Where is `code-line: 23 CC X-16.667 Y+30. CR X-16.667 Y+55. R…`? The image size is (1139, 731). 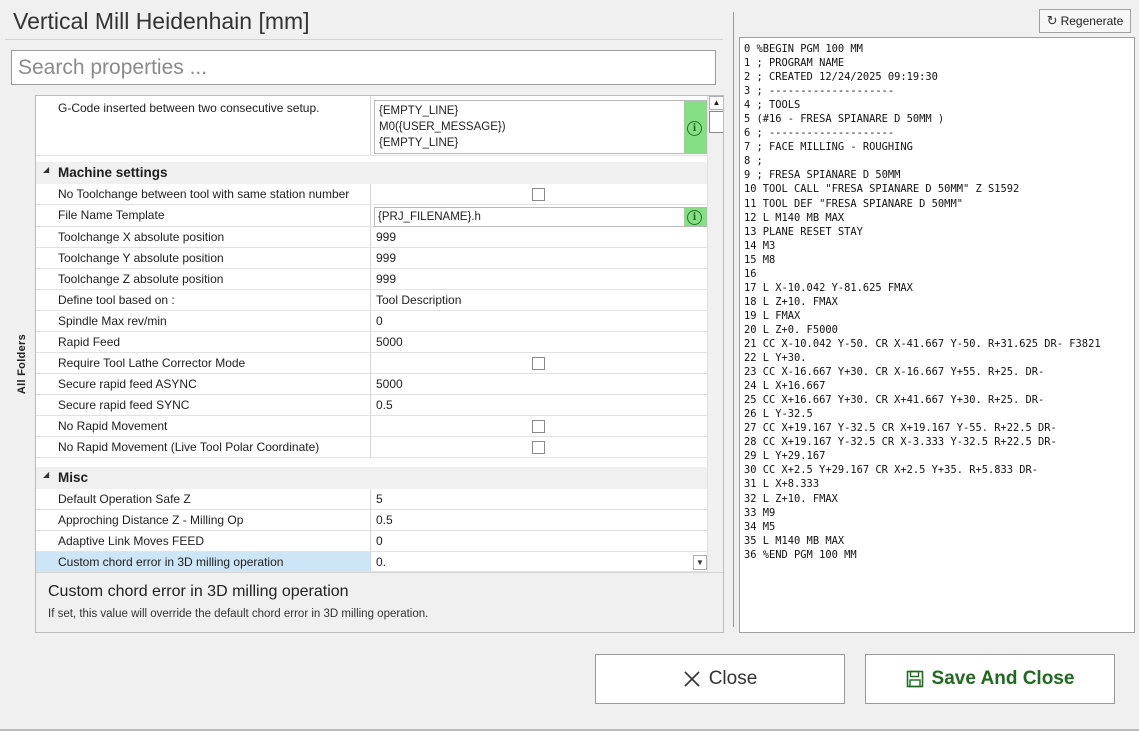
code-line: 23 CC X-16.667 Y+30. CR X-16.667 Y+55. R… is located at coordinates (894, 372).